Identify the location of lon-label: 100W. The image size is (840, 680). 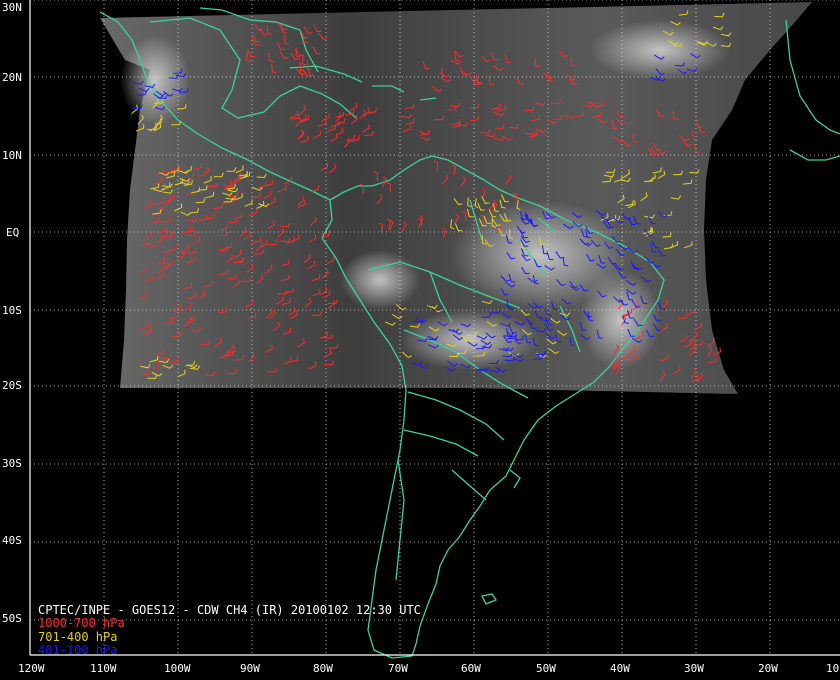
(177, 668).